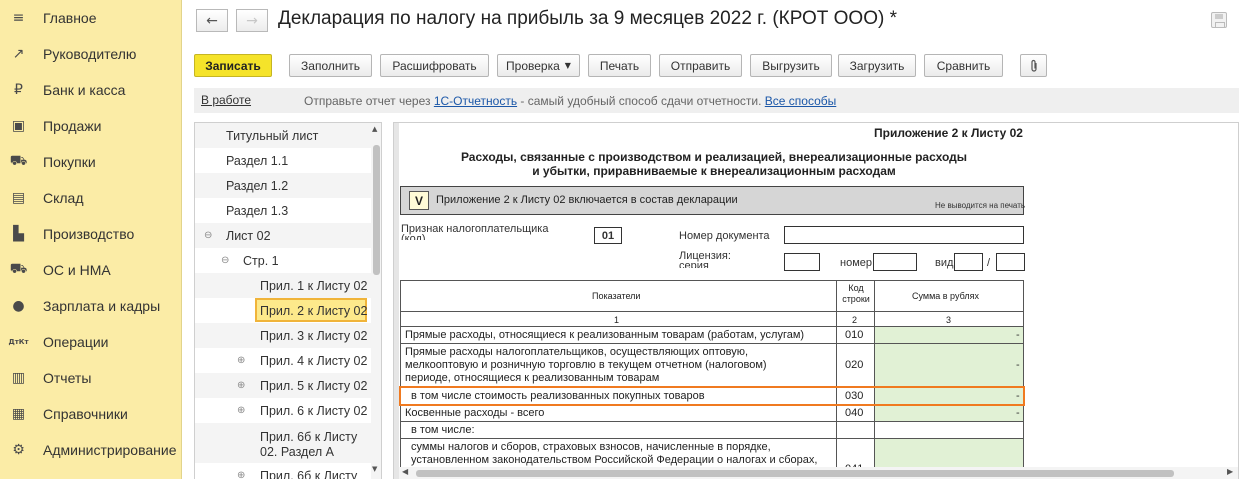 The image size is (1239, 479). Describe the element at coordinates (314, 361) in the screenshot. I see `tree-item-label: Прил. 4 к Листу 02` at that location.